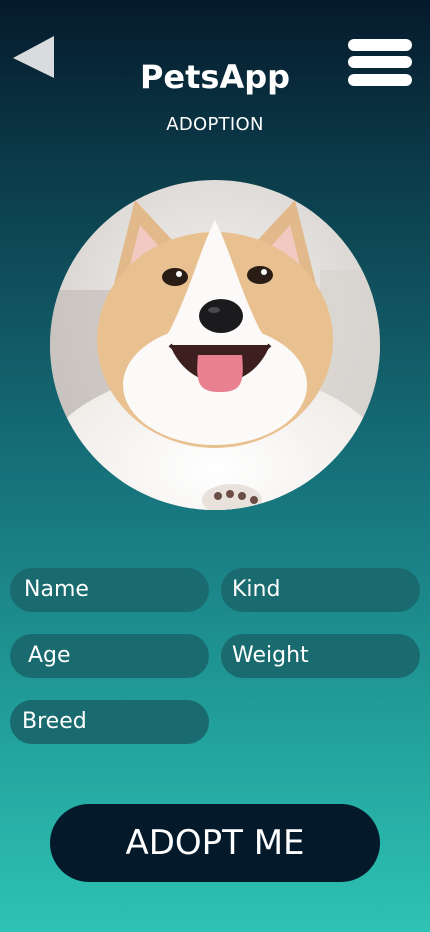  Describe the element at coordinates (215, 843) in the screenshot. I see `adopt-me-button: ADOPT ME` at that location.